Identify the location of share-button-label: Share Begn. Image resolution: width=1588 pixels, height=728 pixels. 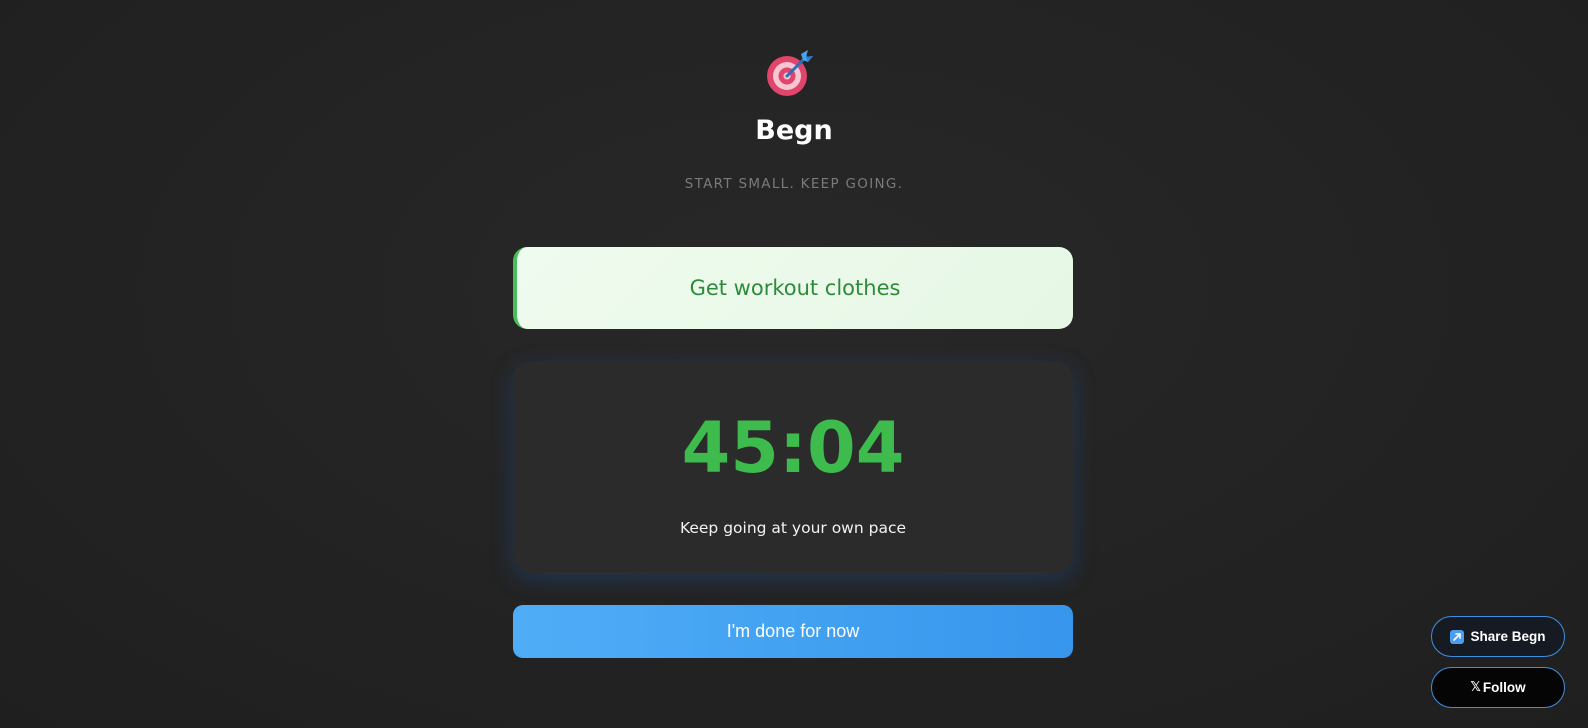
(1508, 636).